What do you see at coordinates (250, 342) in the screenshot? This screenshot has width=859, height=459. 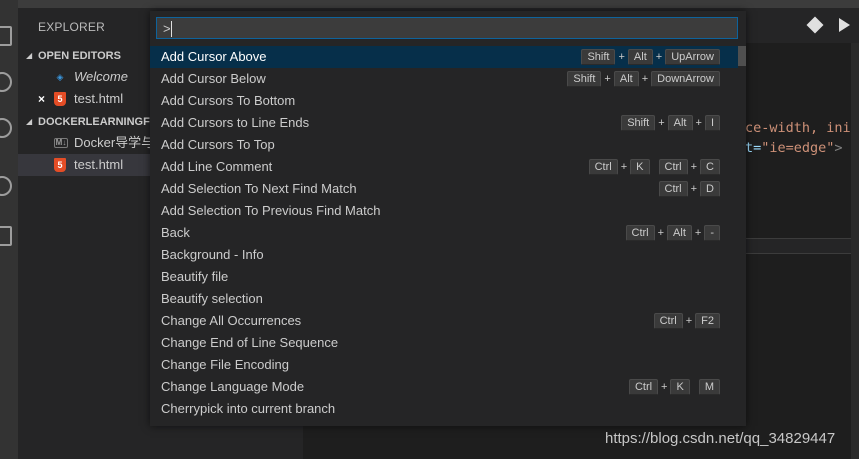 I see `command-label: Change End of Line Sequence` at bounding box center [250, 342].